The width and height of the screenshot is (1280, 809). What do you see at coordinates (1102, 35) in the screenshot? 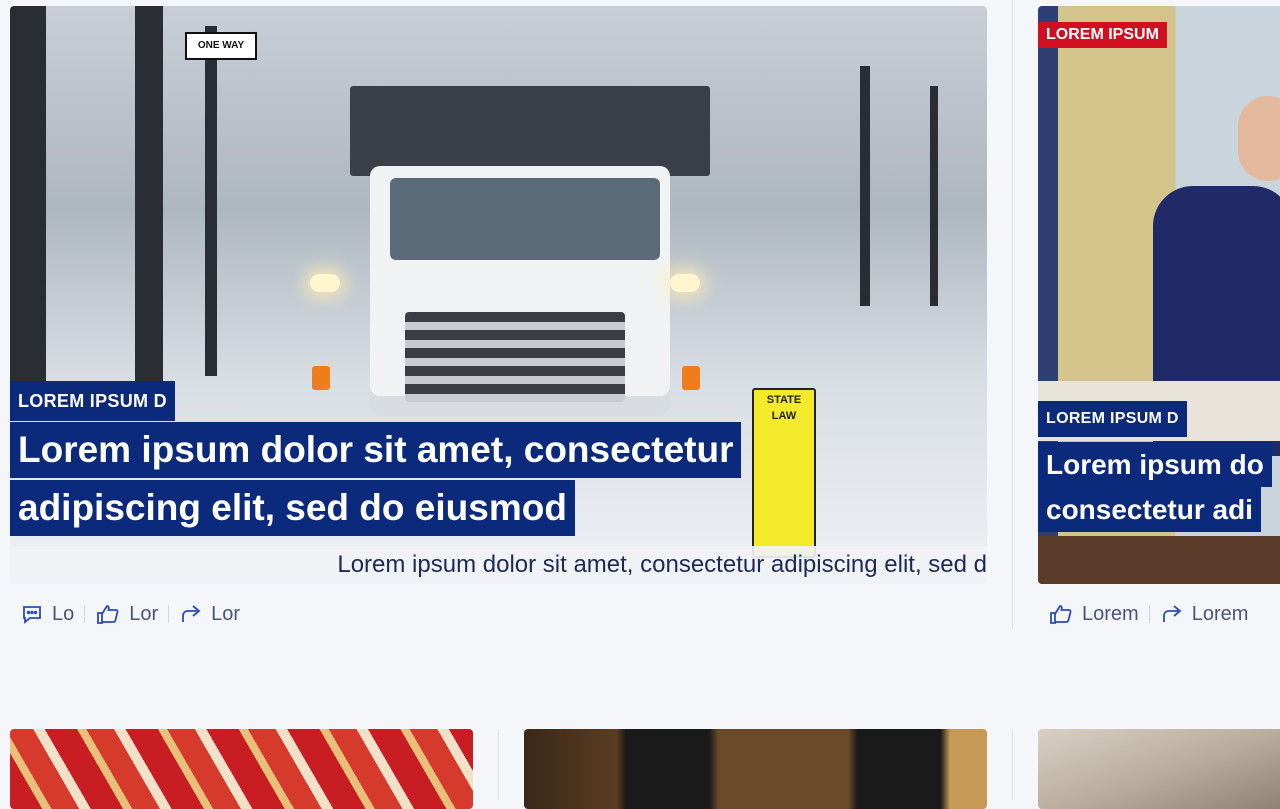
I see `category-label: LOREM IPSUM` at bounding box center [1102, 35].